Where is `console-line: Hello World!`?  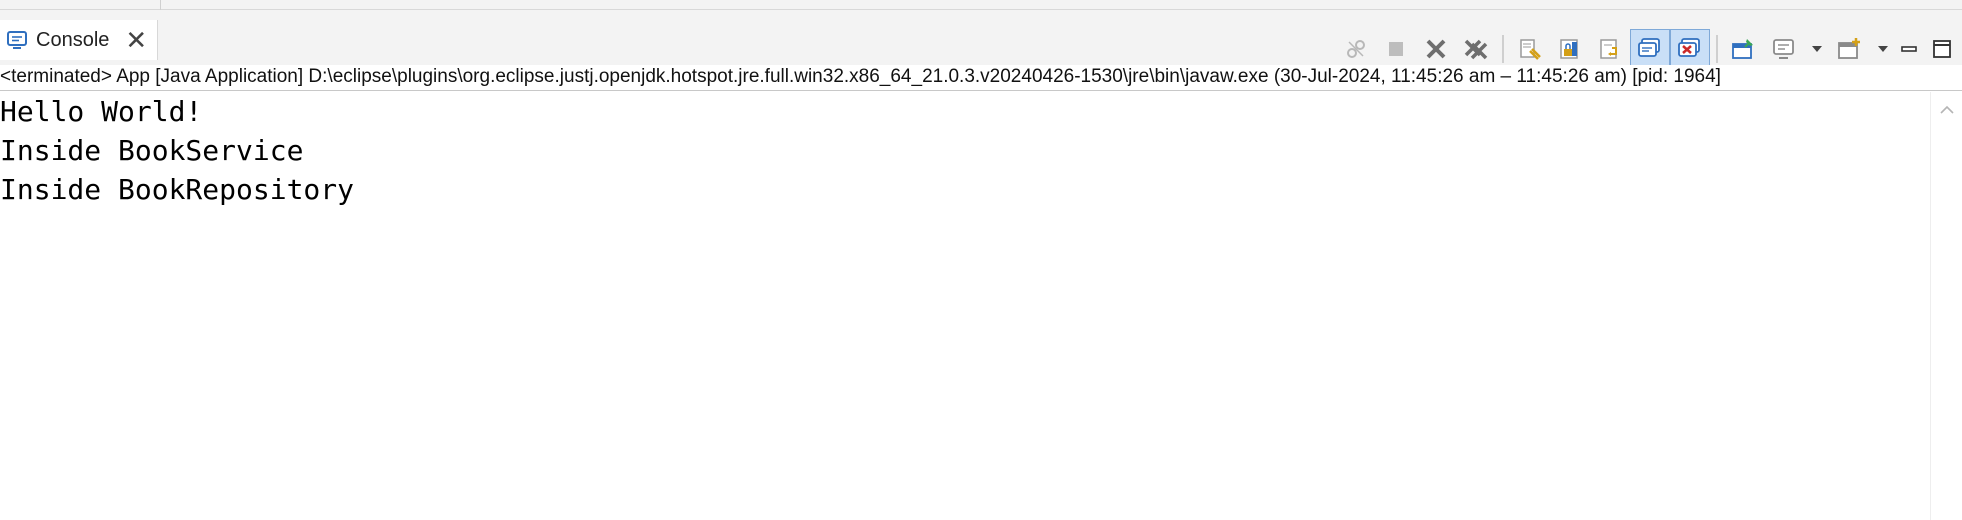 console-line: Hello World! is located at coordinates (101, 111).